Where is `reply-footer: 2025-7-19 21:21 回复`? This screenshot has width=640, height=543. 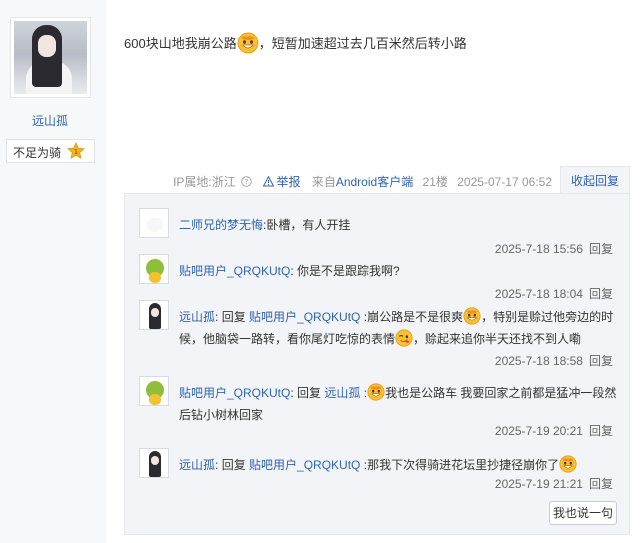
reply-footer: 2025-7-19 21:21 回复 is located at coordinates (554, 483).